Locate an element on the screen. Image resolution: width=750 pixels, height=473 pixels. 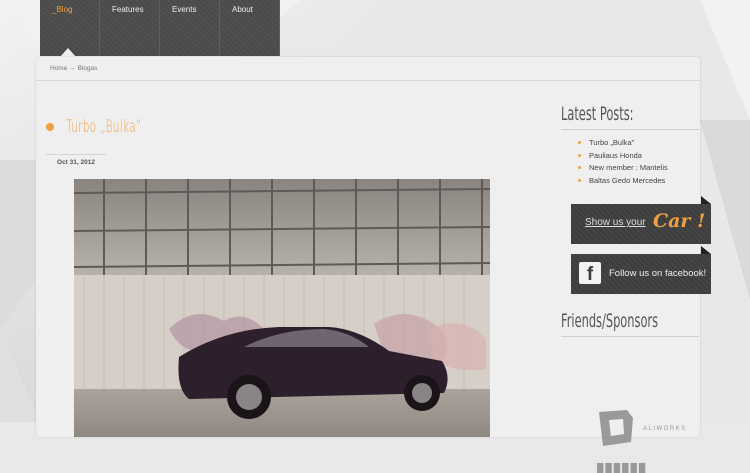
facebook-icon: f is located at coordinates (590, 273).